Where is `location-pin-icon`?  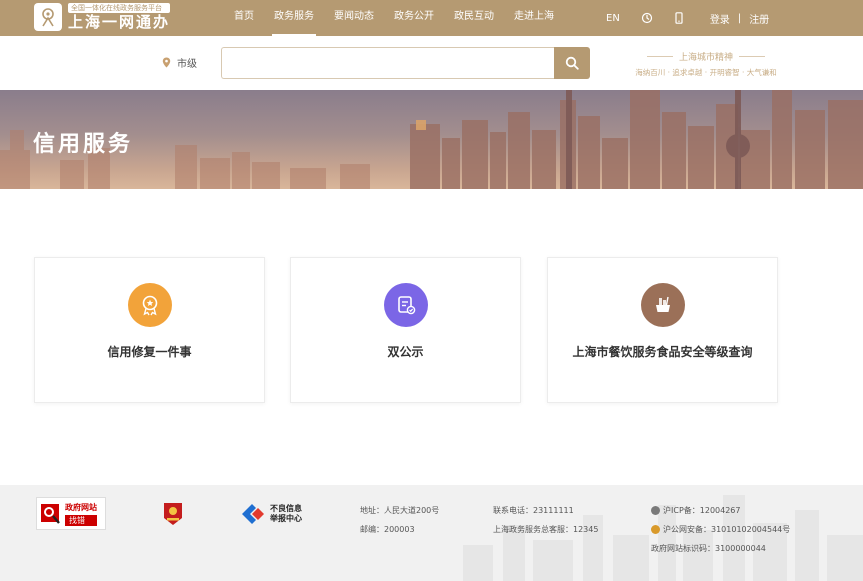
location-pin-icon is located at coordinates (166, 62).